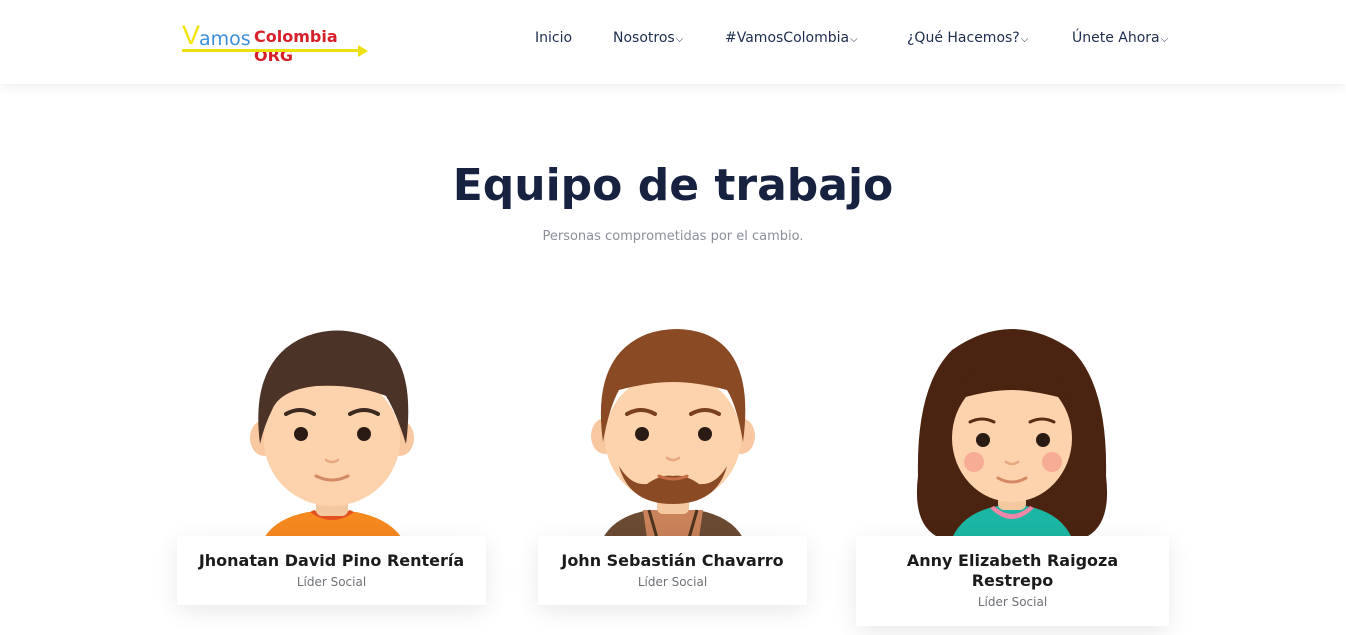  What do you see at coordinates (296, 46) in the screenshot?
I see `logo-word-colombia-org: Colombia ORG` at bounding box center [296, 46].